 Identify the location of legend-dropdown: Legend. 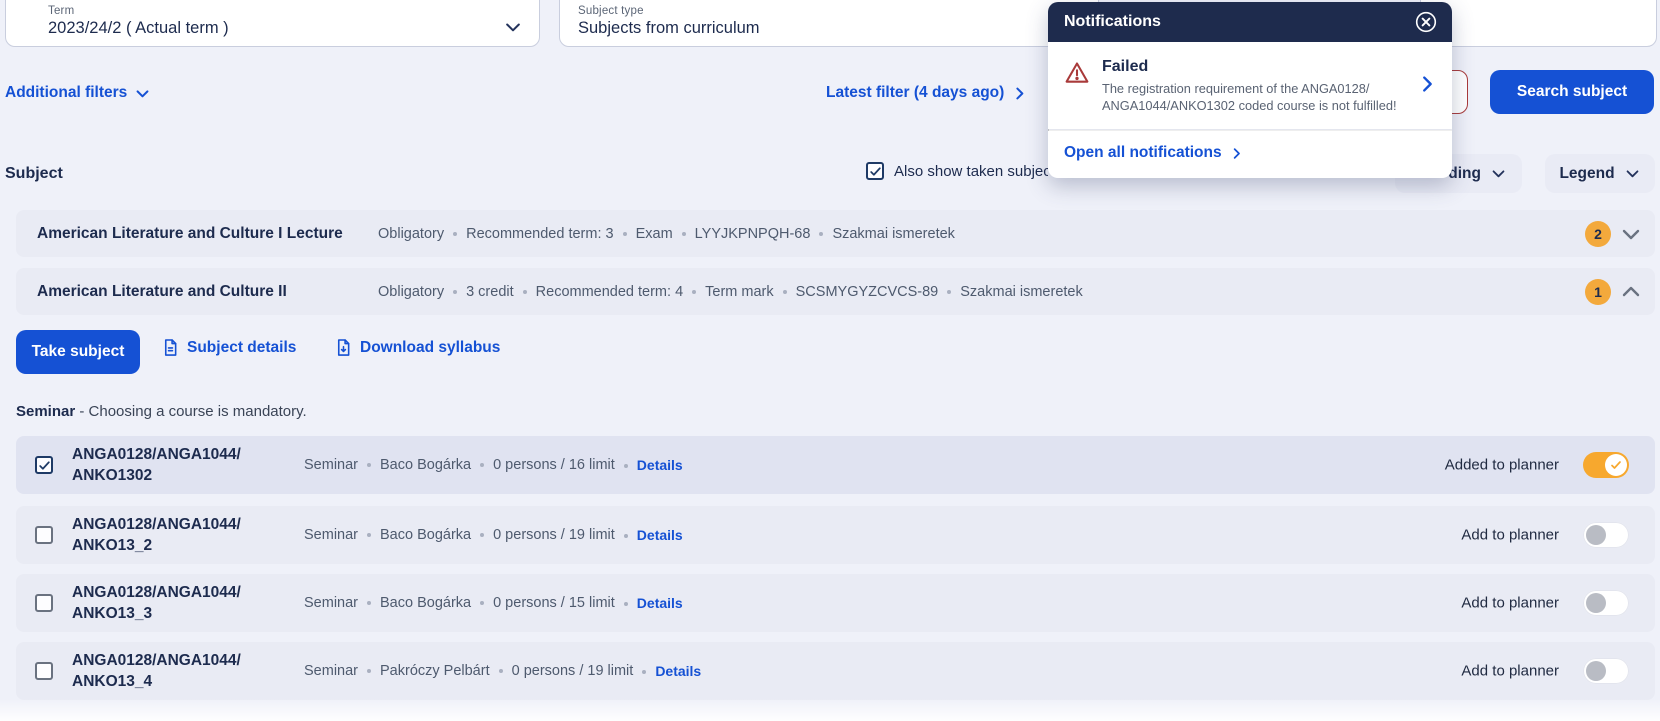
(1600, 173).